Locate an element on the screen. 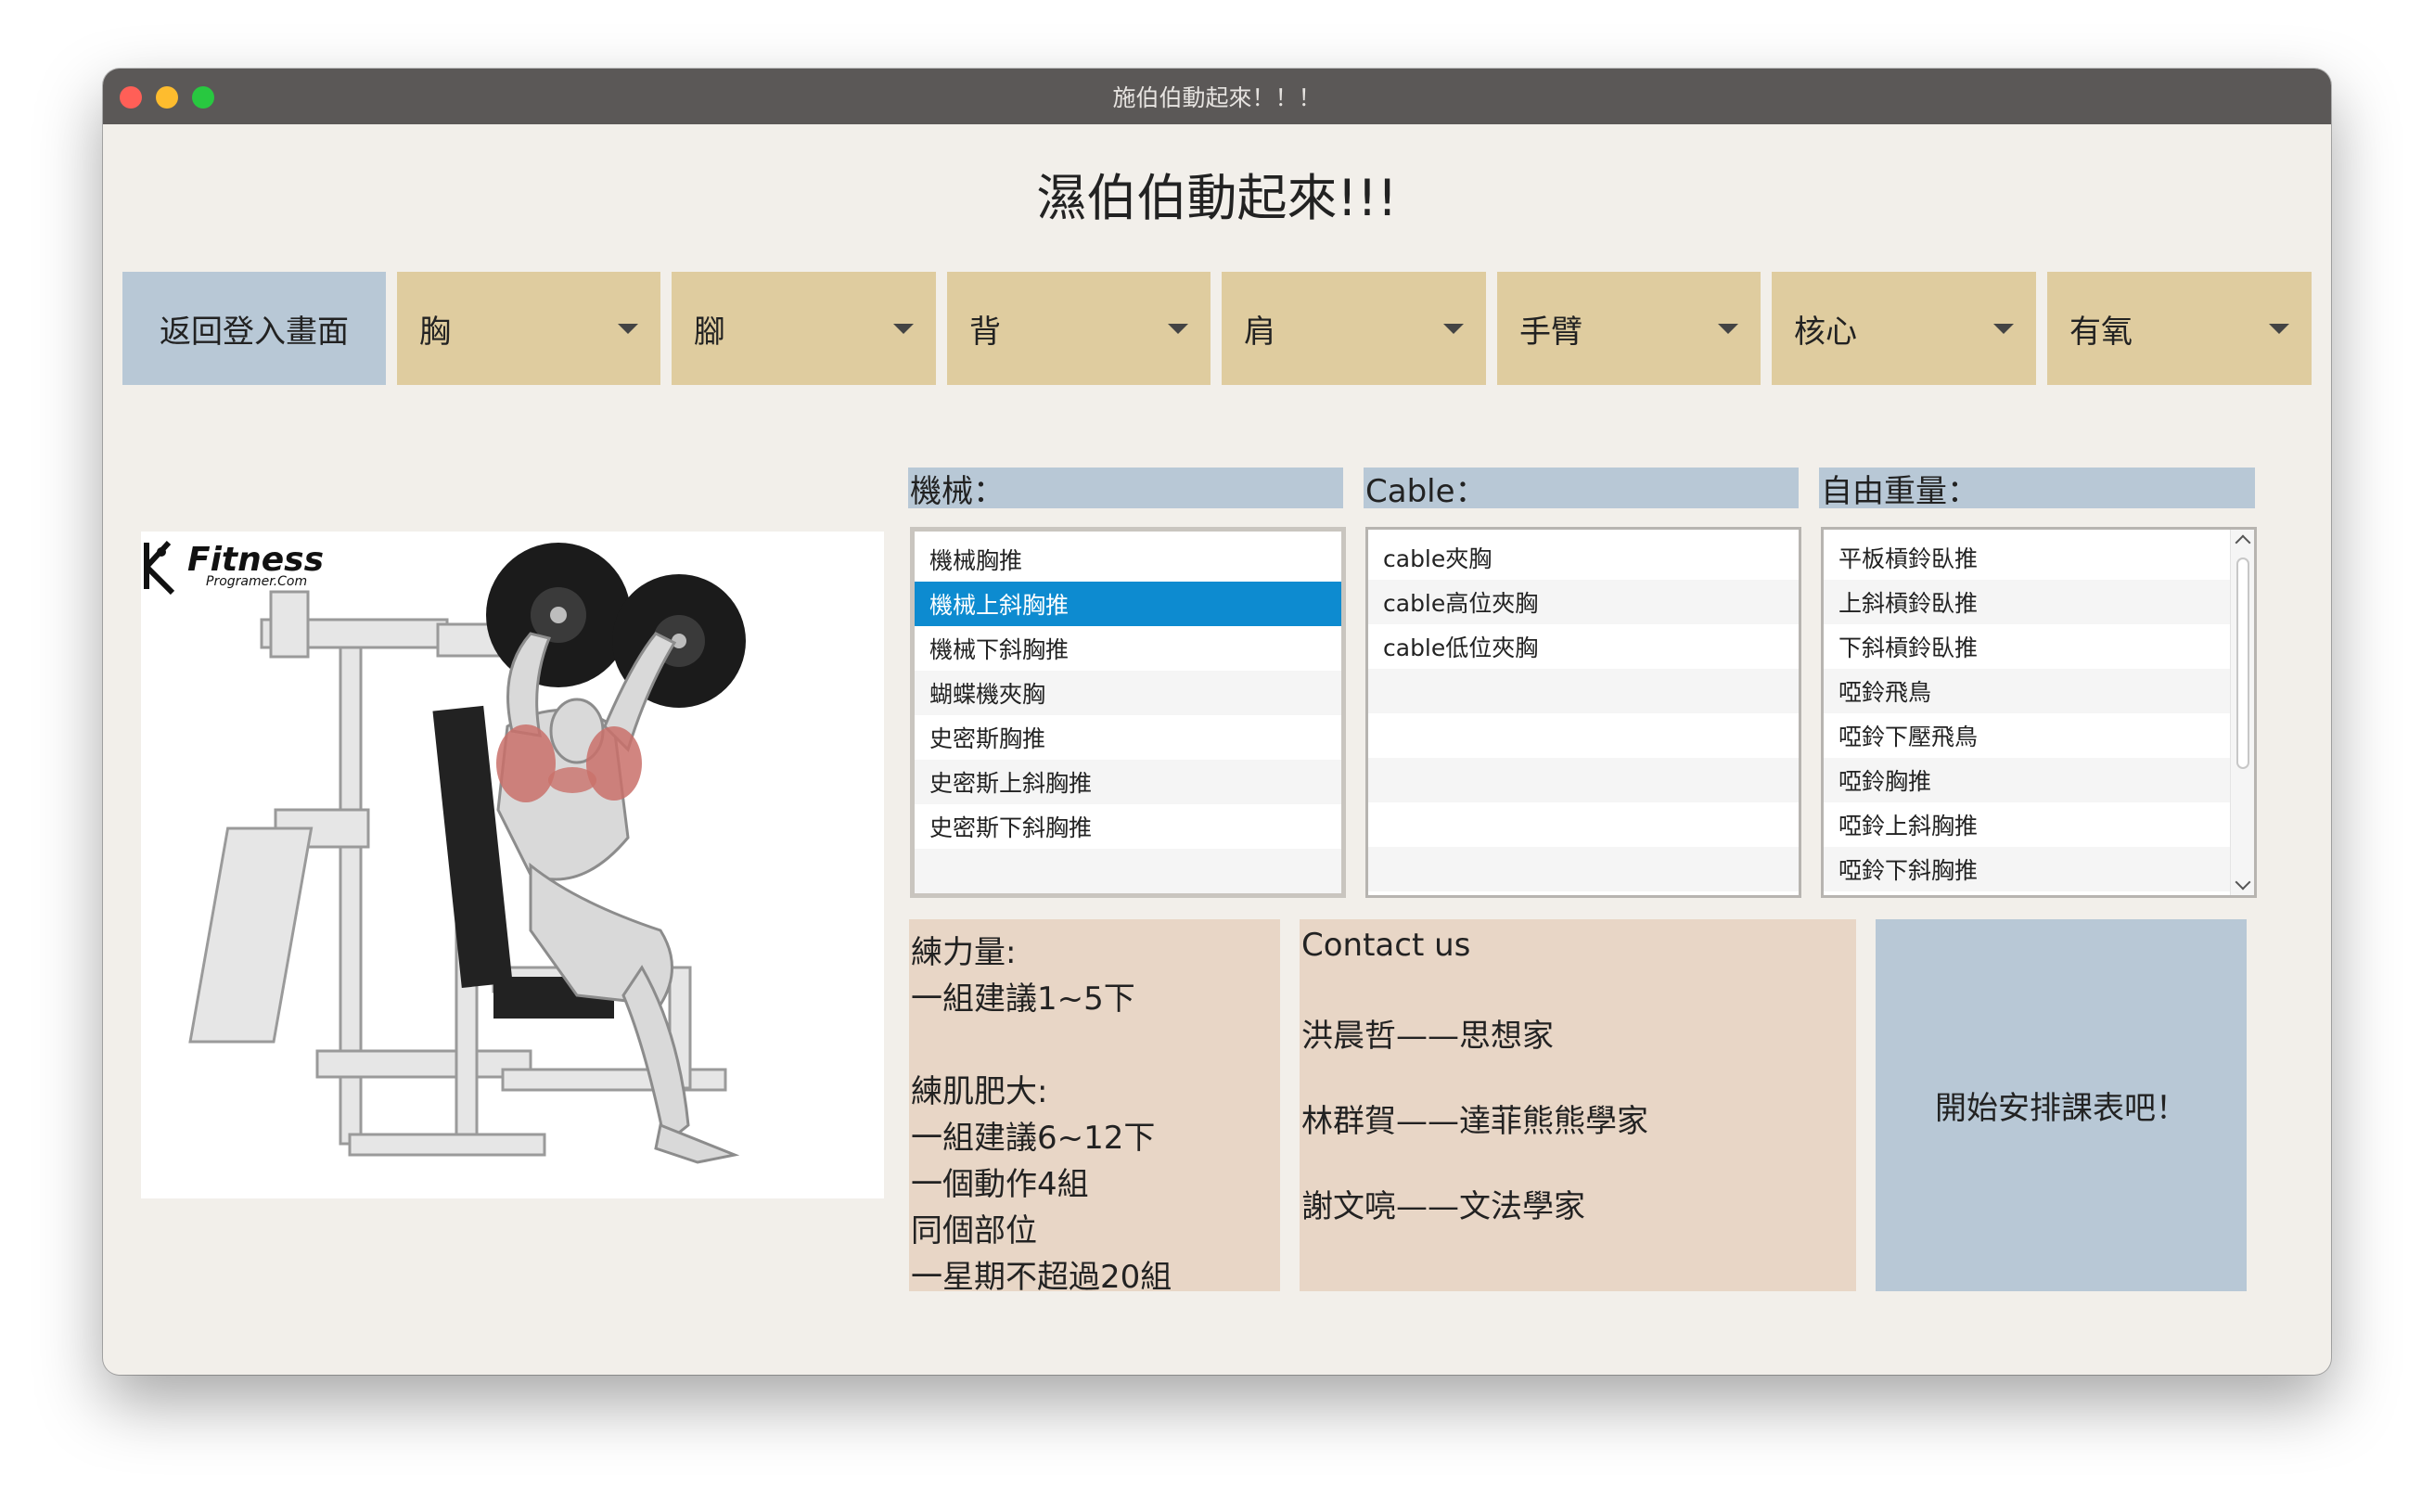  list-item: 史密斯下斜胸推 is located at coordinates (1128, 826).